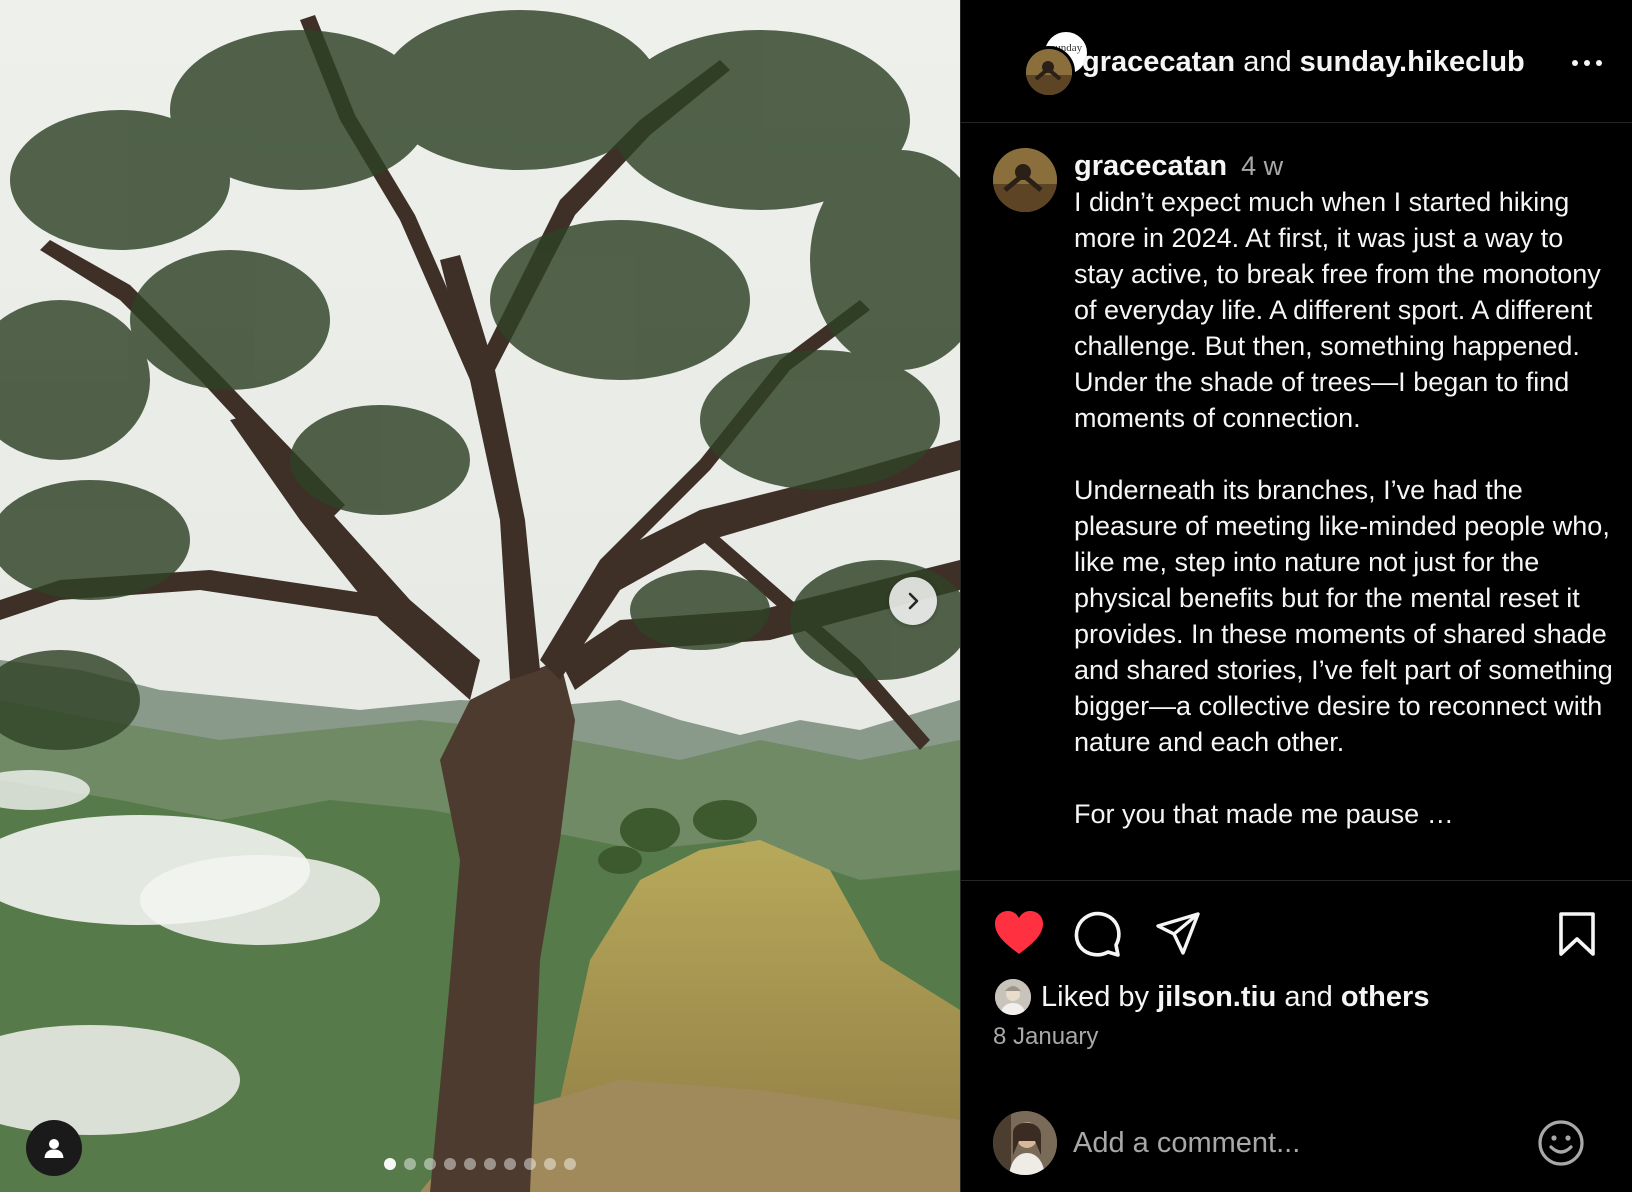  What do you see at coordinates (1150, 166) in the screenshot?
I see `caption-username-link: gracecatan` at bounding box center [1150, 166].